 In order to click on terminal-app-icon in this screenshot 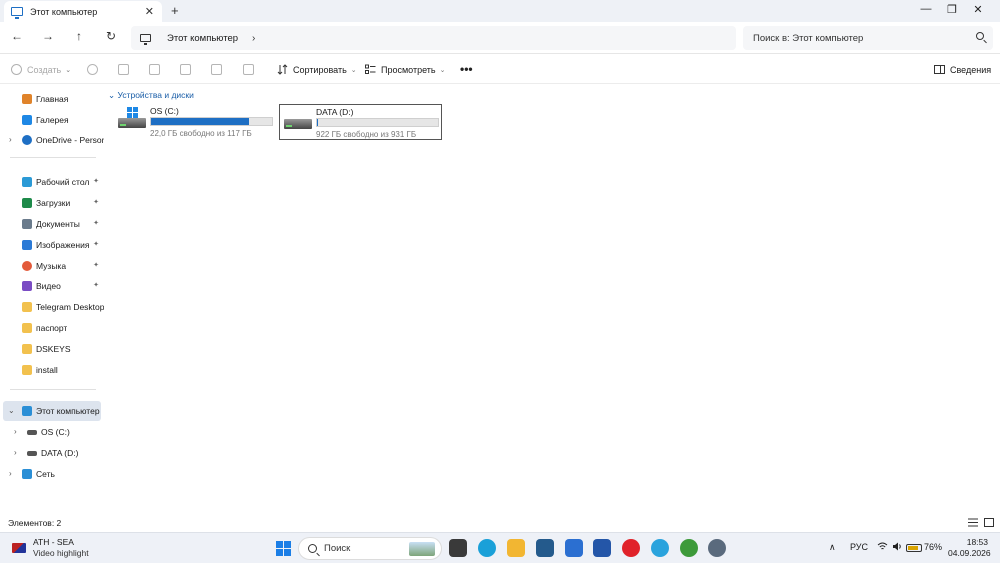, I will do `click(458, 548)`.